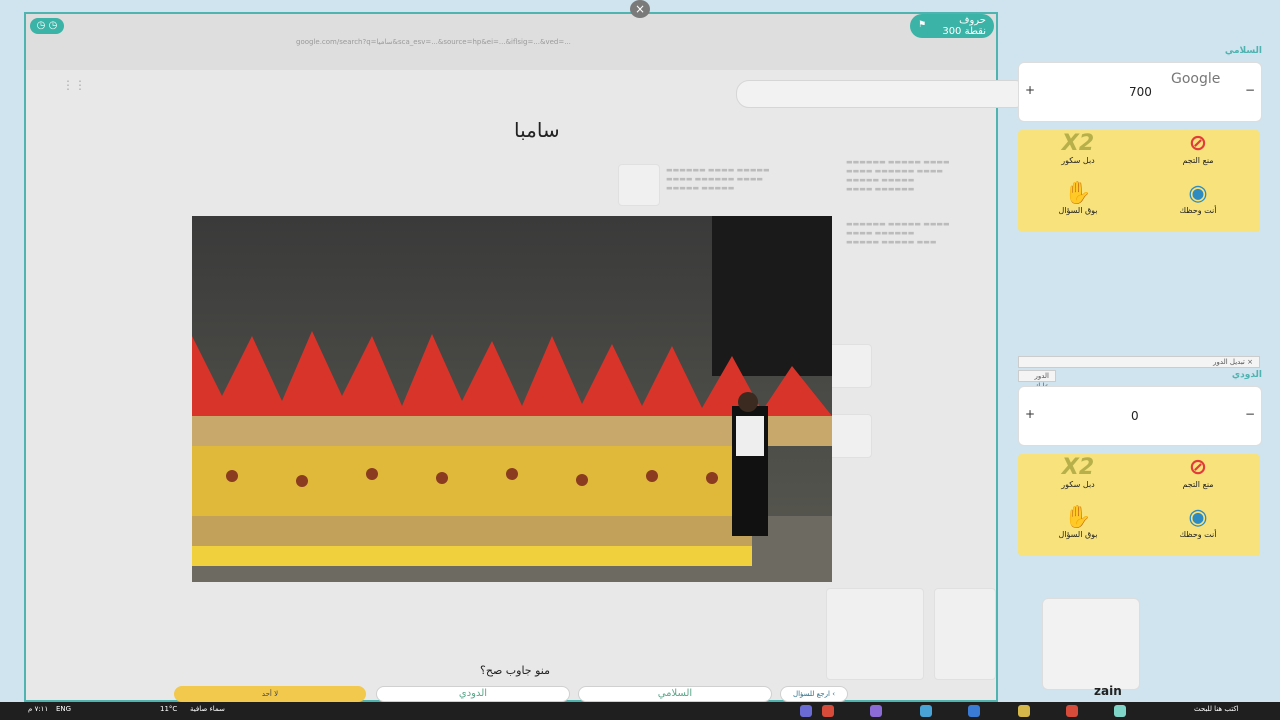  What do you see at coordinates (473, 694) in the screenshot?
I see `answer-doodi-button: الدودي` at bounding box center [473, 694].